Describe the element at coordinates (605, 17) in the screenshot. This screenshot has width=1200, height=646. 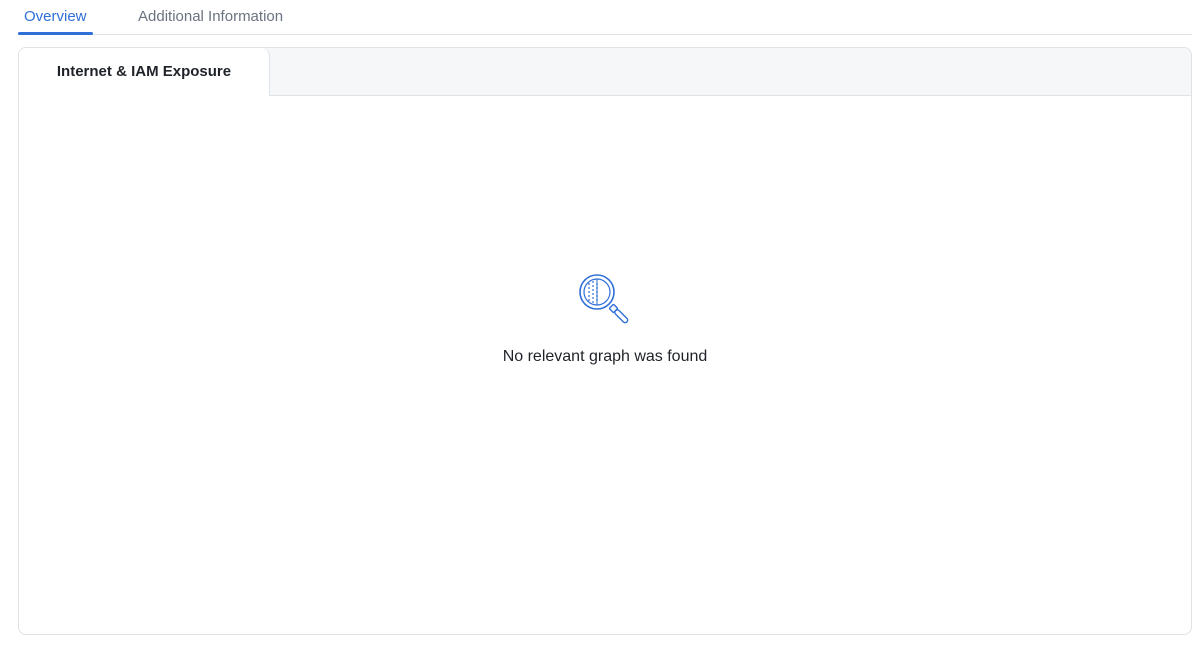
I see `top-tab-bar: Overview Additional Information` at that location.